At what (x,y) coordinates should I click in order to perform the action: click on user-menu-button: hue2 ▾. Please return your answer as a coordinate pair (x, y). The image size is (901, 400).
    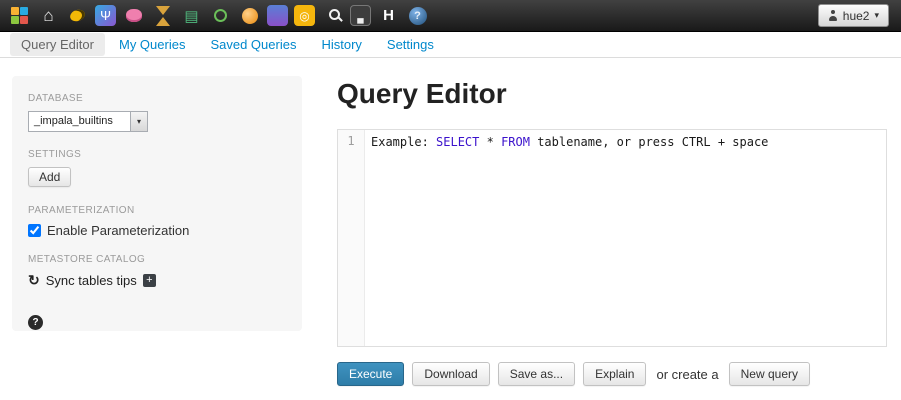
    Looking at the image, I should click on (853, 15).